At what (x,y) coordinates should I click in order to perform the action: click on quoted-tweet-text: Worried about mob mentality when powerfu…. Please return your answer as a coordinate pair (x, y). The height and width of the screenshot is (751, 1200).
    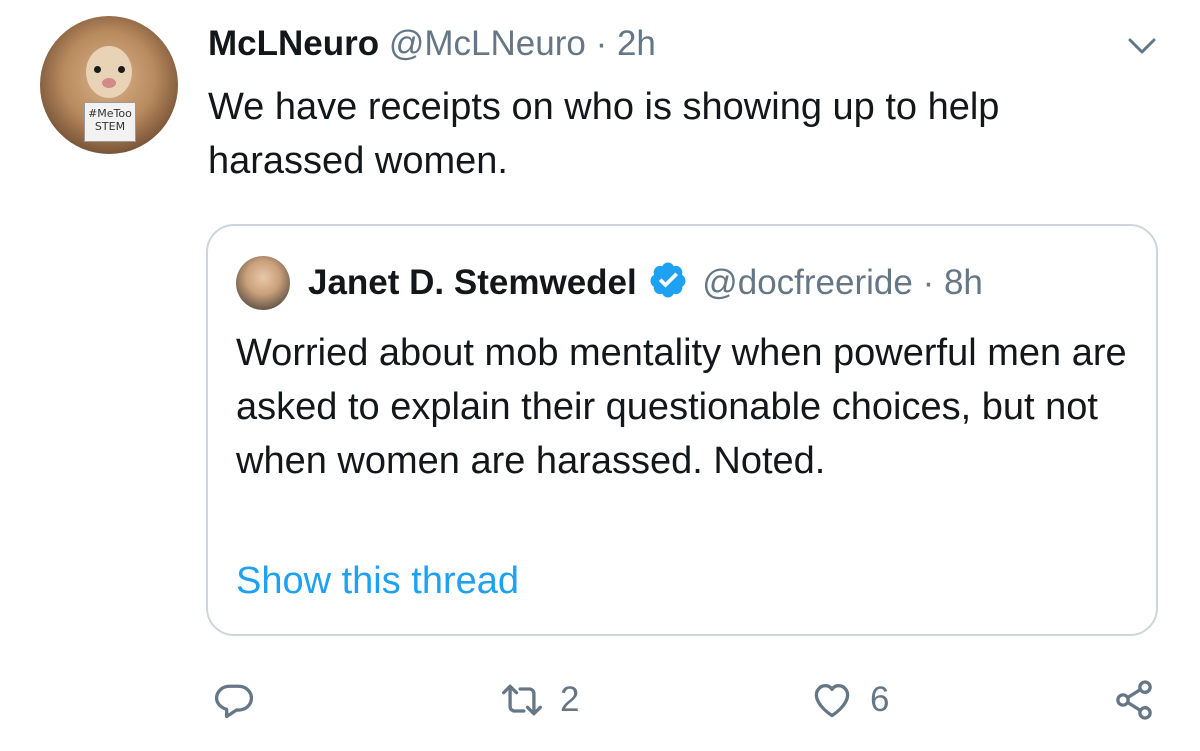
    Looking at the image, I should click on (681, 407).